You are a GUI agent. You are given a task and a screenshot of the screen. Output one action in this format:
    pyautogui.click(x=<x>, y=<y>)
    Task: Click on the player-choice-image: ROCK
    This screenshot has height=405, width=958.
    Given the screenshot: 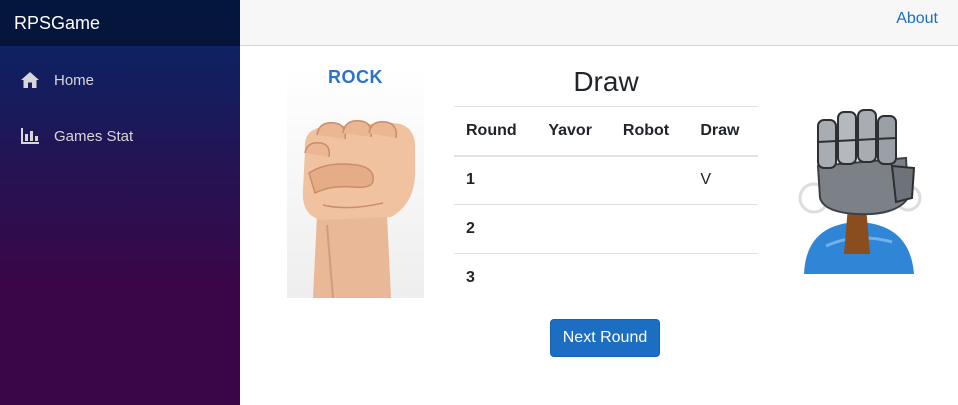 What is the action you would take?
    pyautogui.click(x=355, y=181)
    